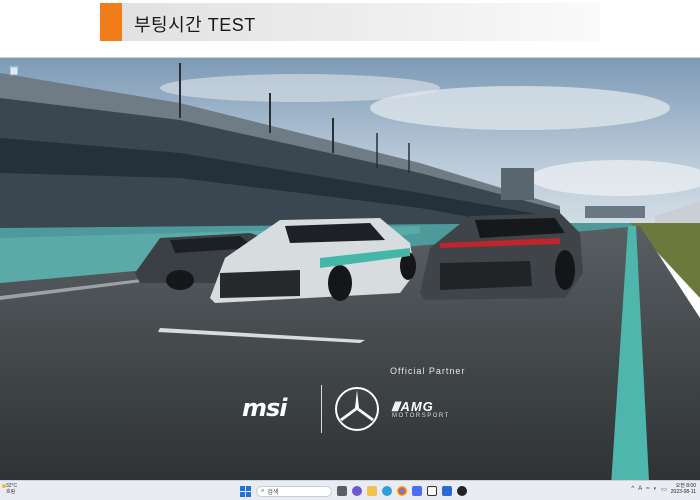 Image resolution: width=700 pixels, height=500 pixels. I want to click on system-tray: ^ A ≈ ◐ ▭ 오전 8:00 2023-08-11, so click(663, 489).